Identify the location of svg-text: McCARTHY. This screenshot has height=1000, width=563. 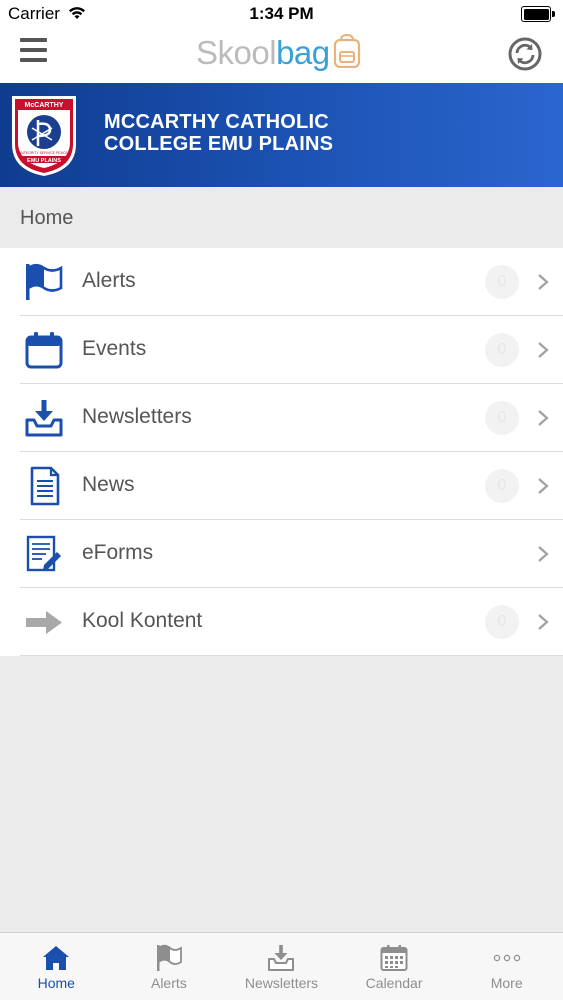
(44, 105).